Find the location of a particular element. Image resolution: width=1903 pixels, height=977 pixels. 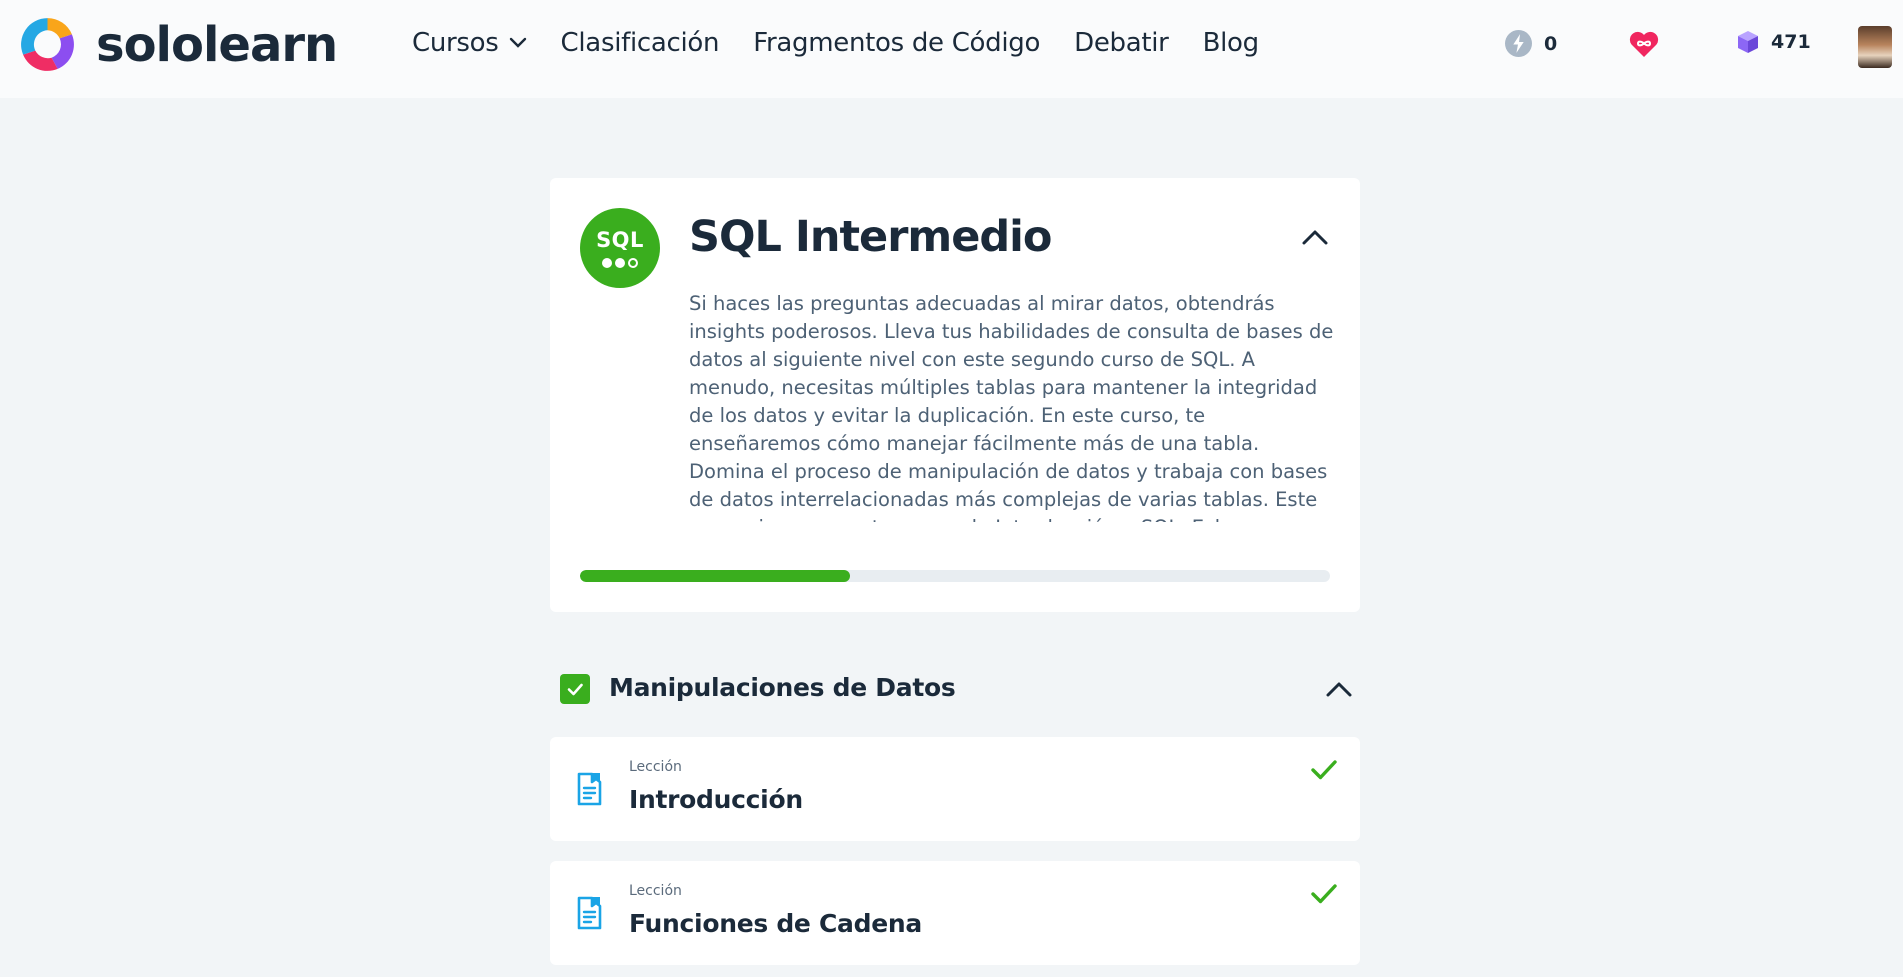

lesson-item: Lección Funciones de Cadena is located at coordinates (955, 913).